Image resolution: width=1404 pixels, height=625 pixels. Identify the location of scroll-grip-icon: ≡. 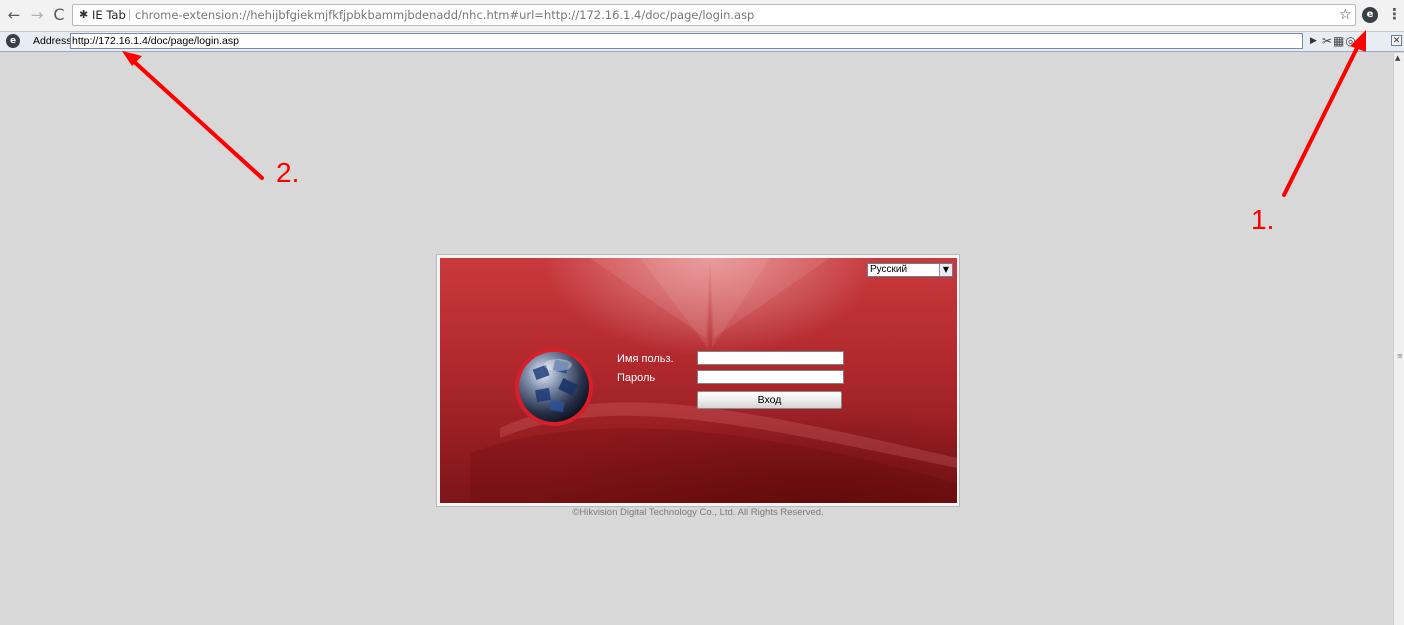
(1400, 356).